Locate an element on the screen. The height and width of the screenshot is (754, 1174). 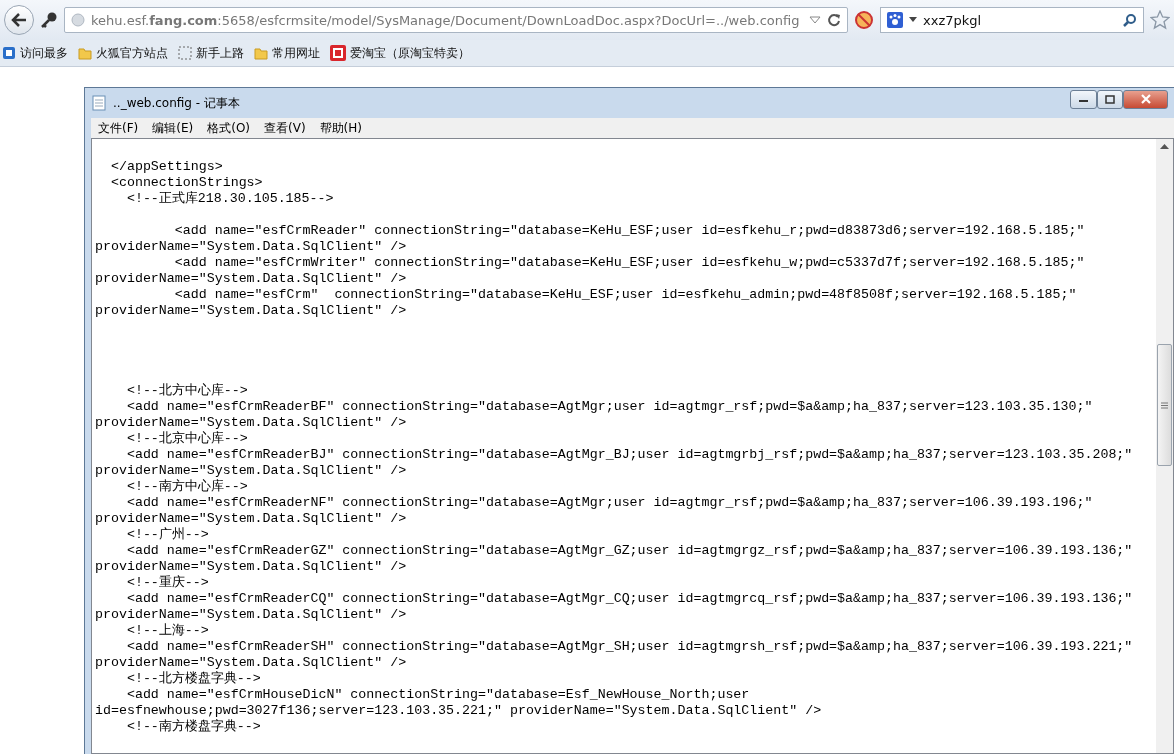
close-button is located at coordinates (1145, 99).